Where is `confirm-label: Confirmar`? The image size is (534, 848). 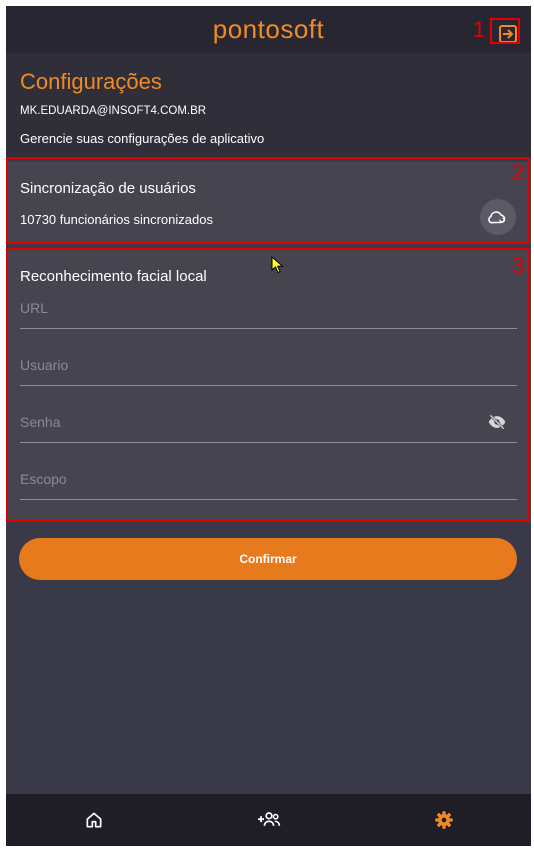
confirm-label: Confirmar is located at coordinates (268, 559).